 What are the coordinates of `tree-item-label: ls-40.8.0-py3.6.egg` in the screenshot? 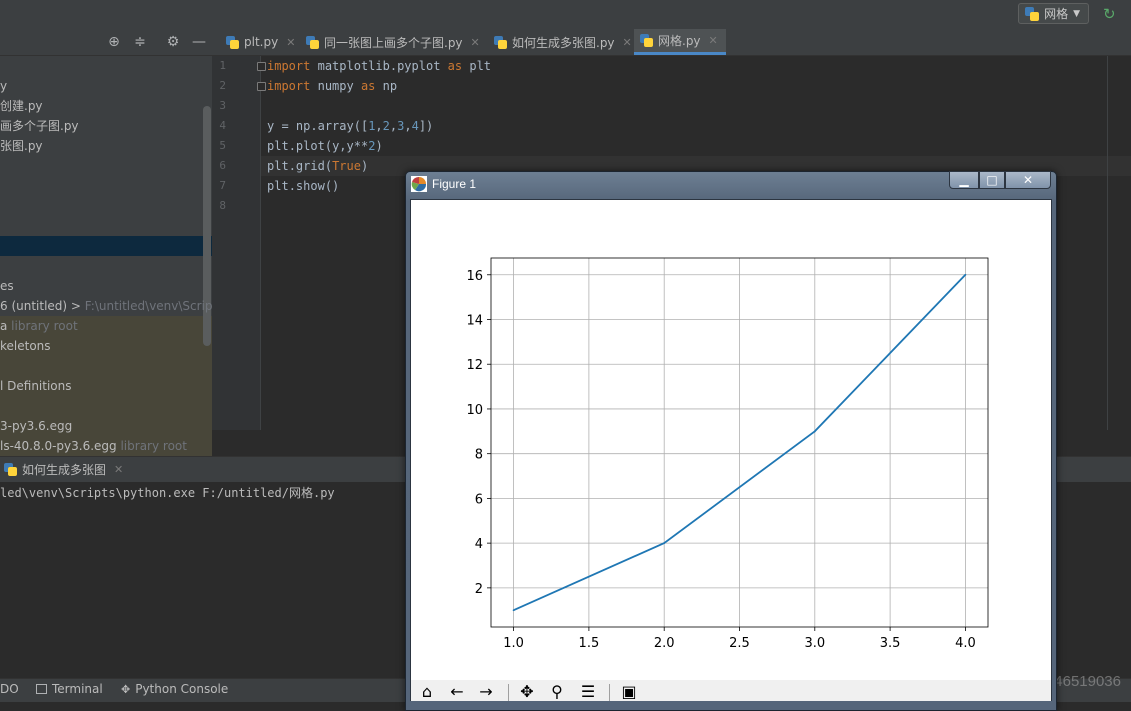 It's located at (58, 446).